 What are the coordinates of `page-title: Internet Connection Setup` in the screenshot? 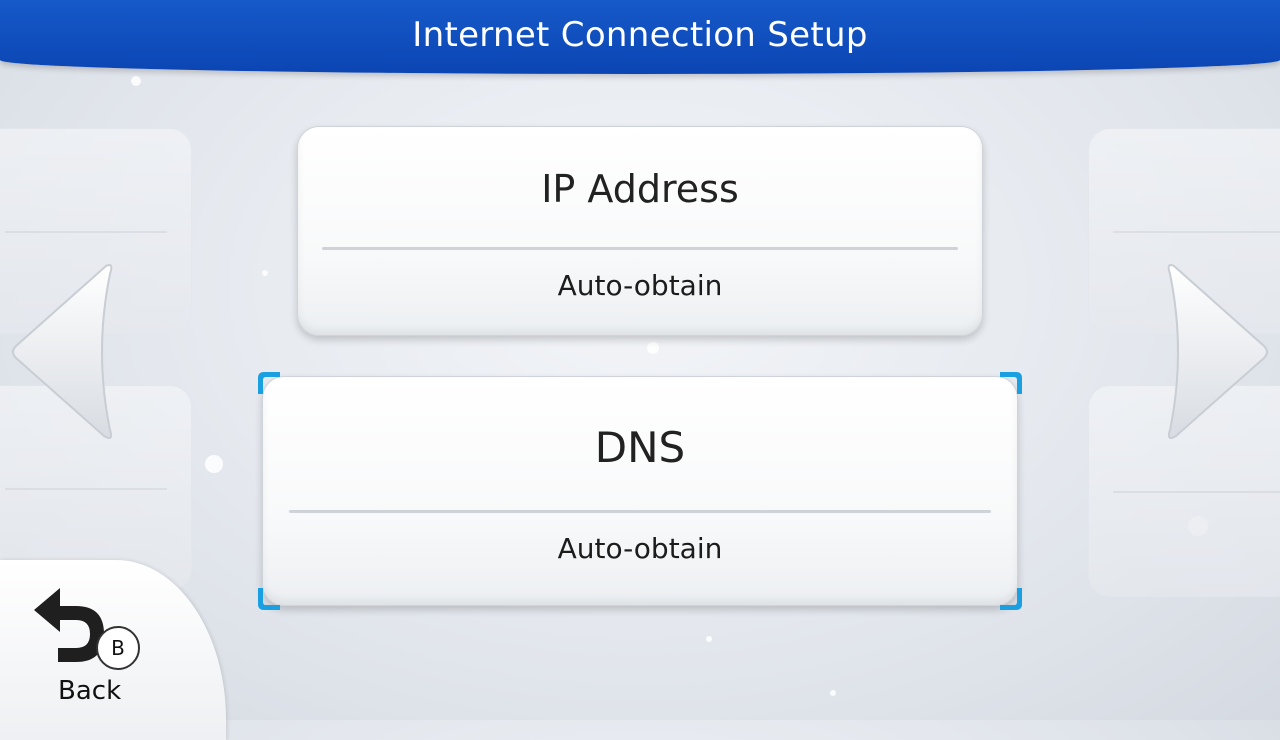 It's located at (640, 35).